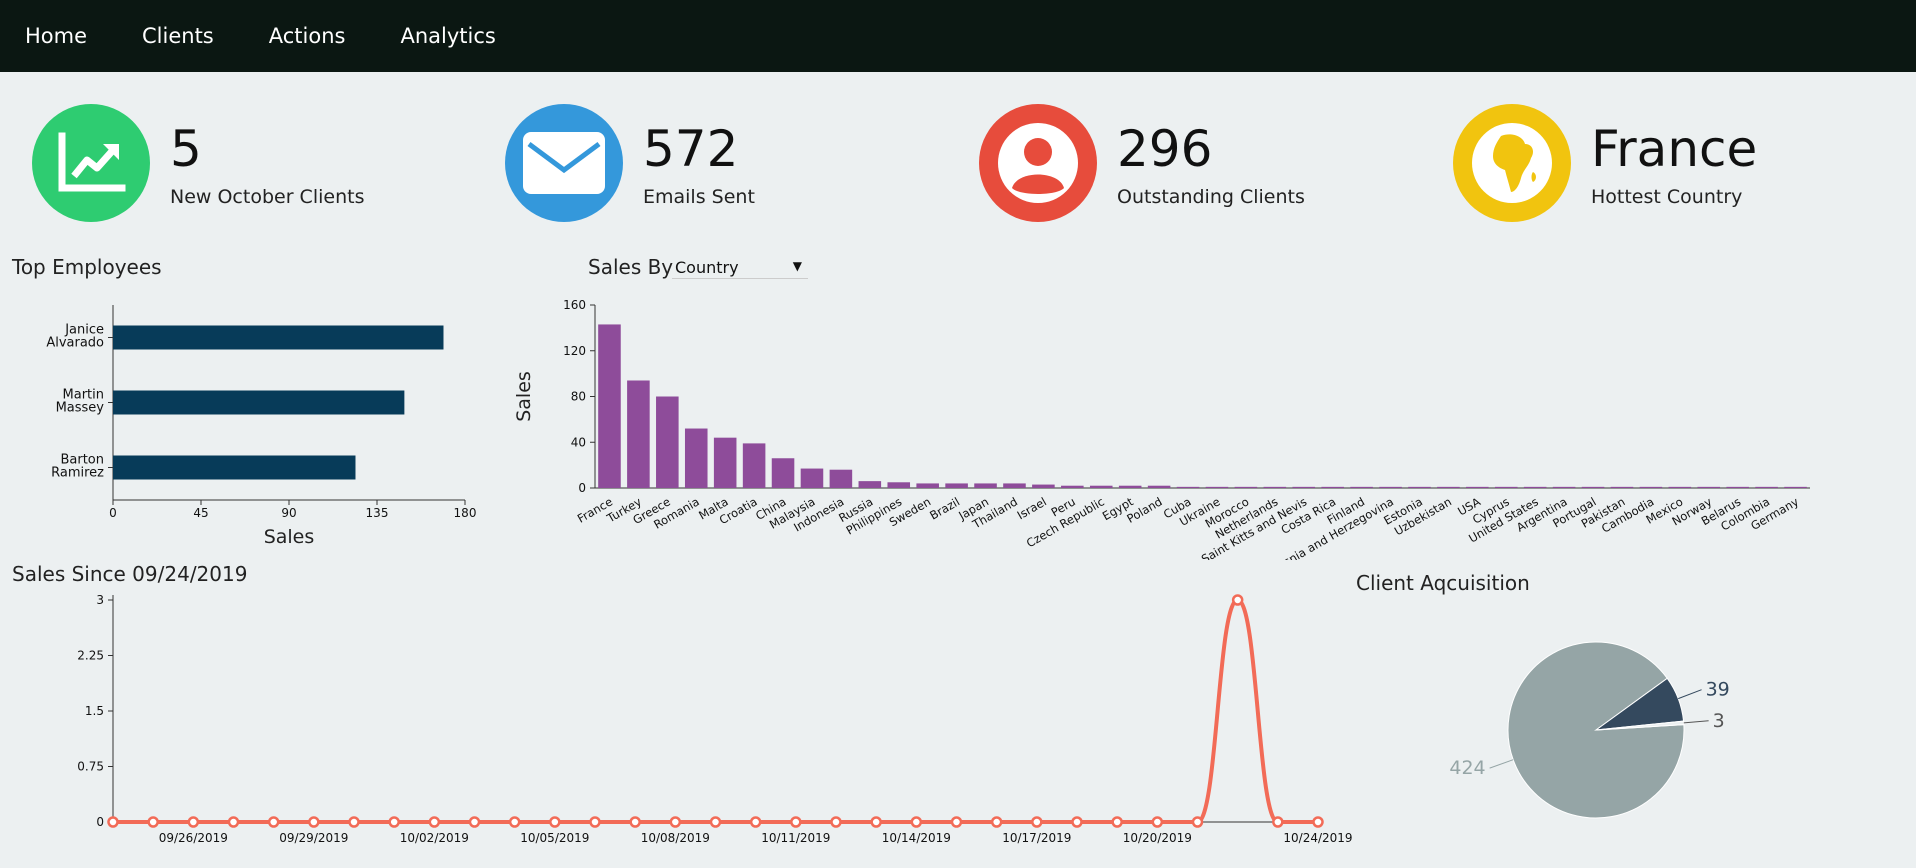  I want to click on envelope-icon, so click(564, 163).